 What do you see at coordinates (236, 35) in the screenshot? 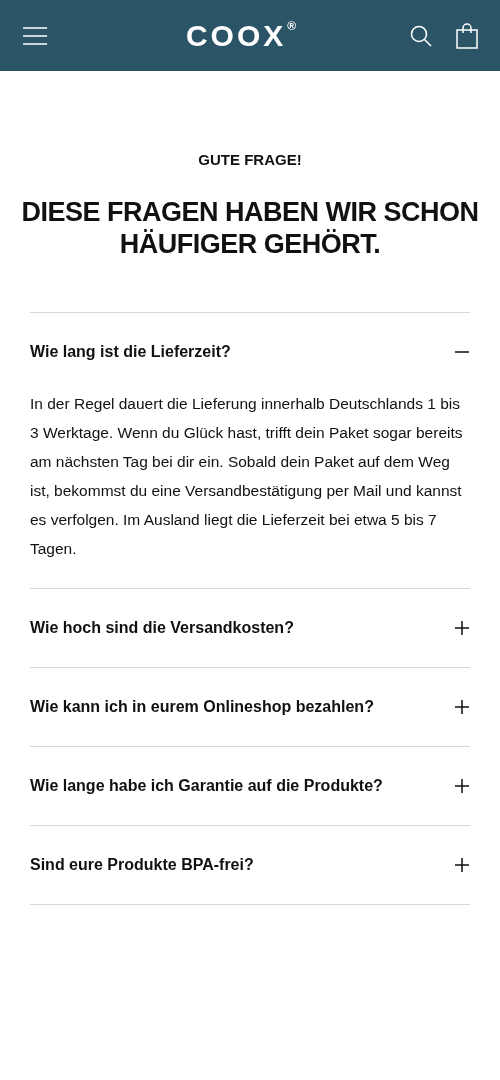
I see `logo: COOX` at bounding box center [236, 35].